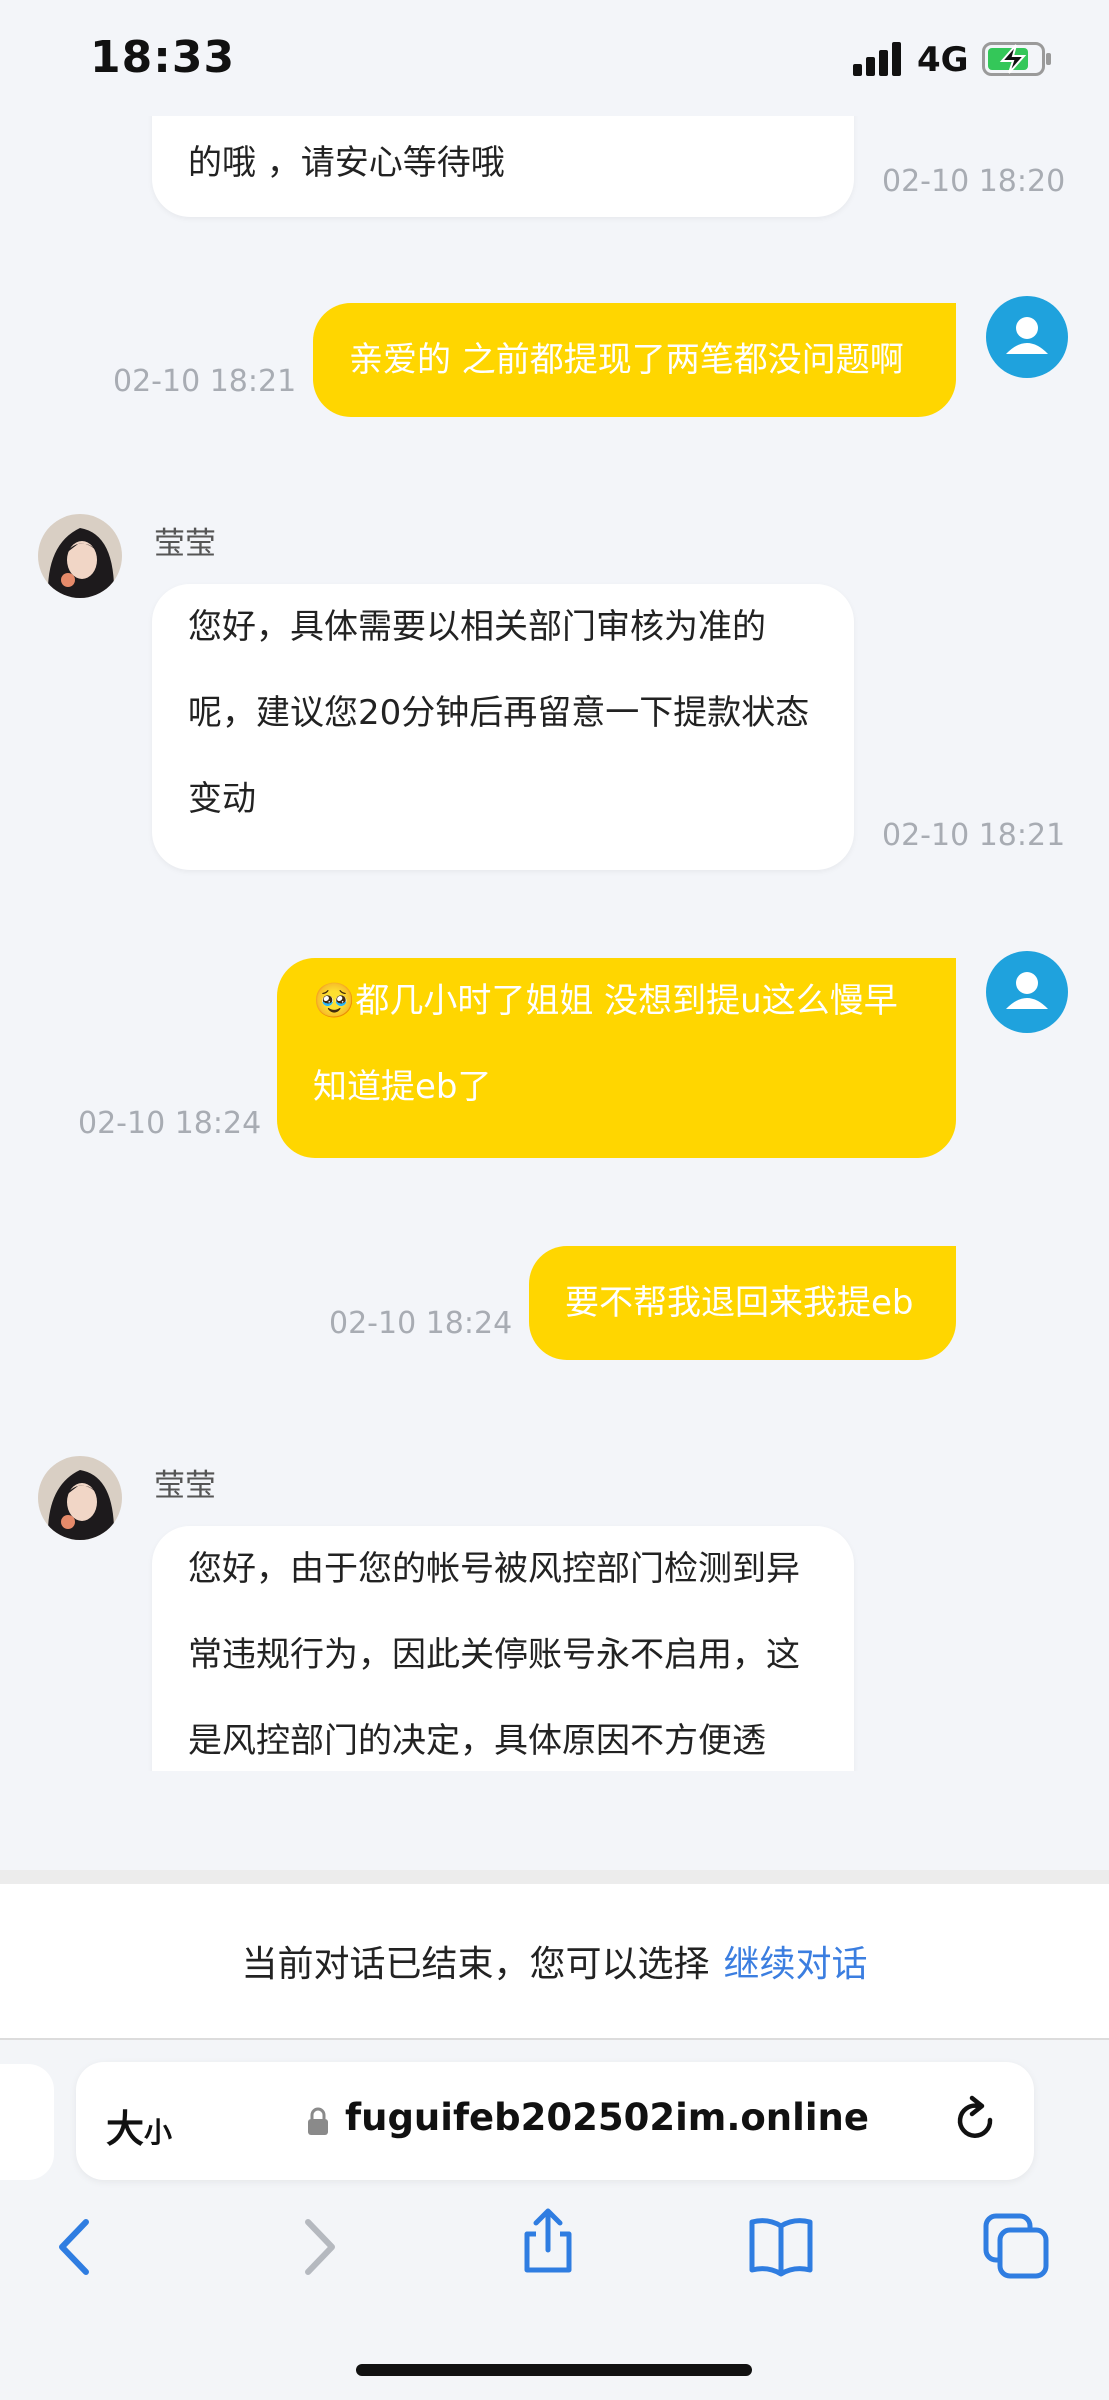  I want to click on reload-icon, so click(976, 2122).